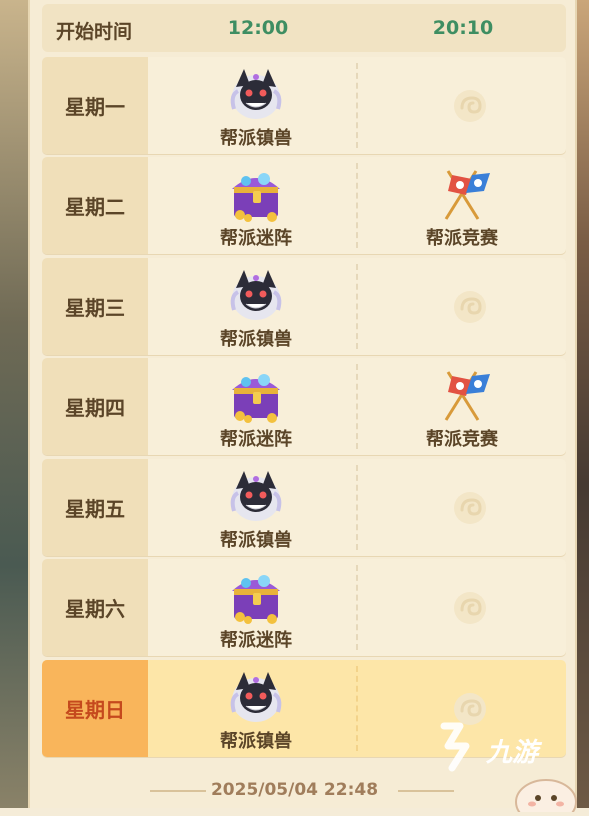  I want to click on day-cell: 星期五, so click(95, 507).